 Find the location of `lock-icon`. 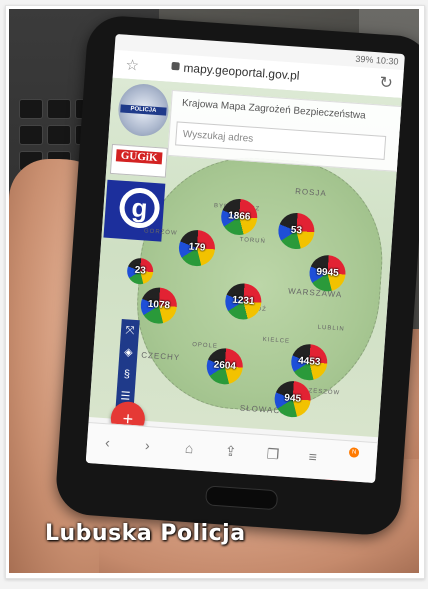

lock-icon is located at coordinates (175, 66).